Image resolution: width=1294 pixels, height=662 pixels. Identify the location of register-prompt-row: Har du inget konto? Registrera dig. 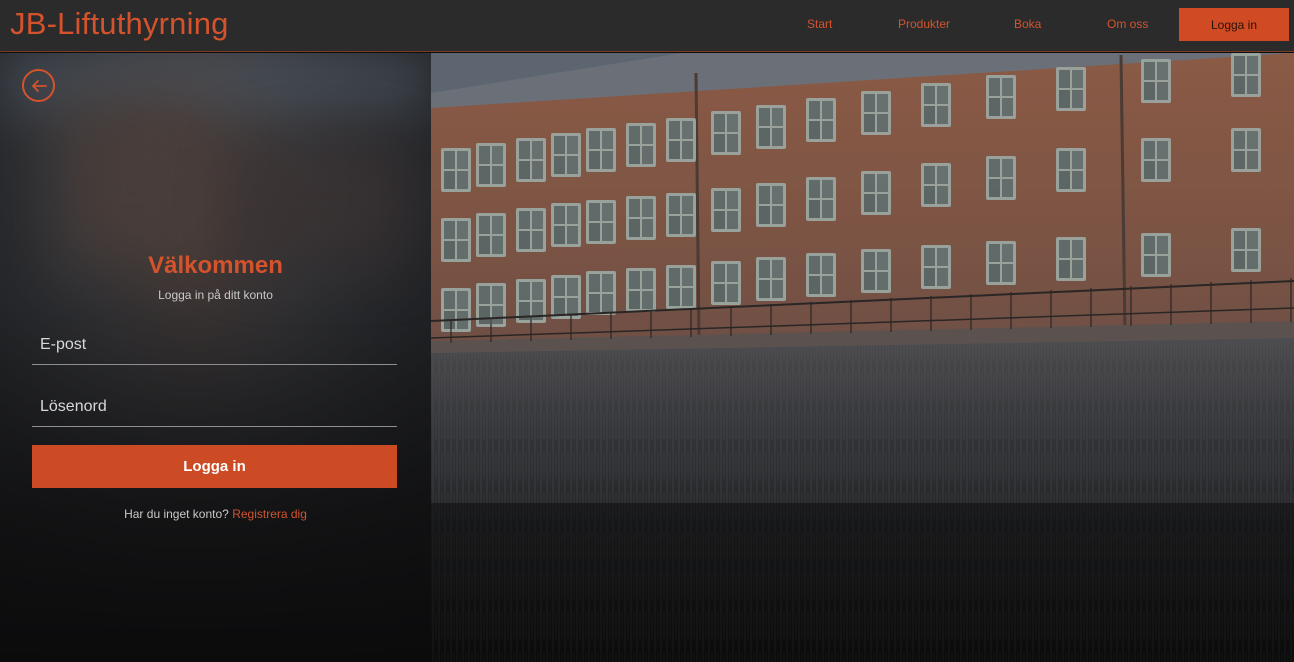
(215, 514).